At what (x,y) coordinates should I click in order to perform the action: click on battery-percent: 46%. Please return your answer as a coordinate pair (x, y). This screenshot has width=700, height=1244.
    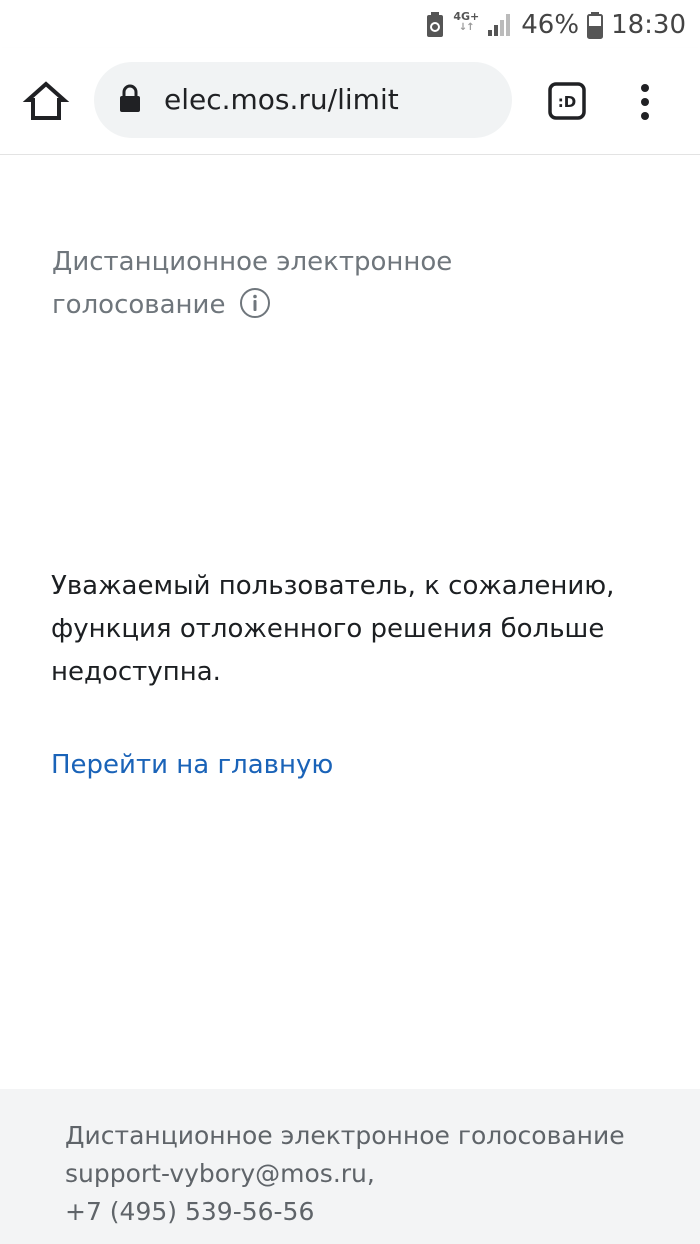
    Looking at the image, I should click on (550, 25).